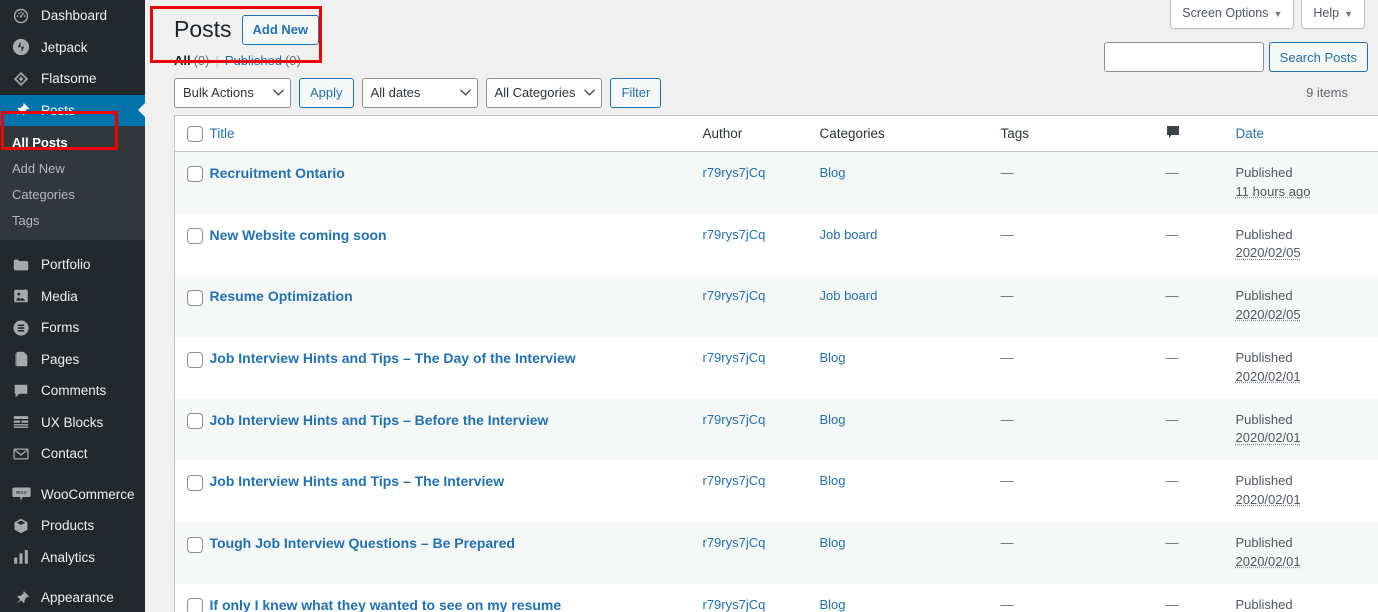 This screenshot has width=1378, height=612. I want to click on flatsome-icon, so click(21, 79).